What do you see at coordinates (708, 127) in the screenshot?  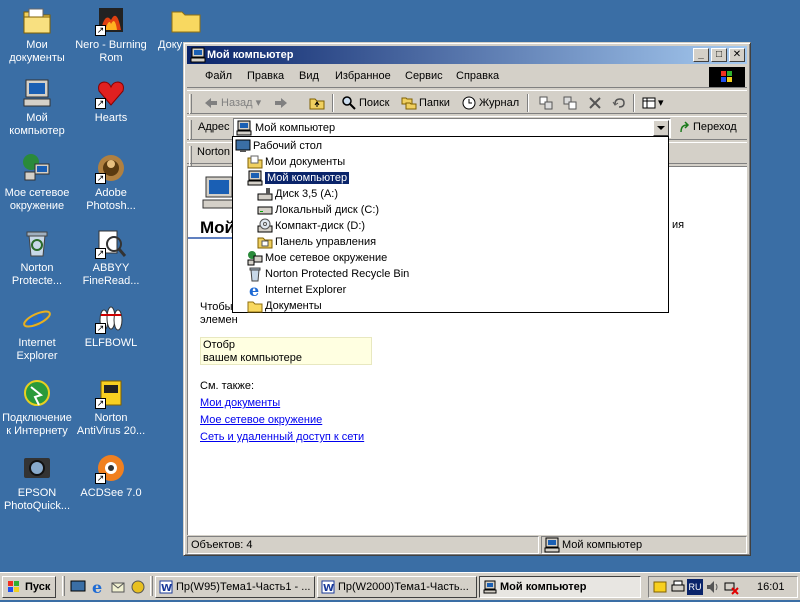 I see `go-button: Переход` at bounding box center [708, 127].